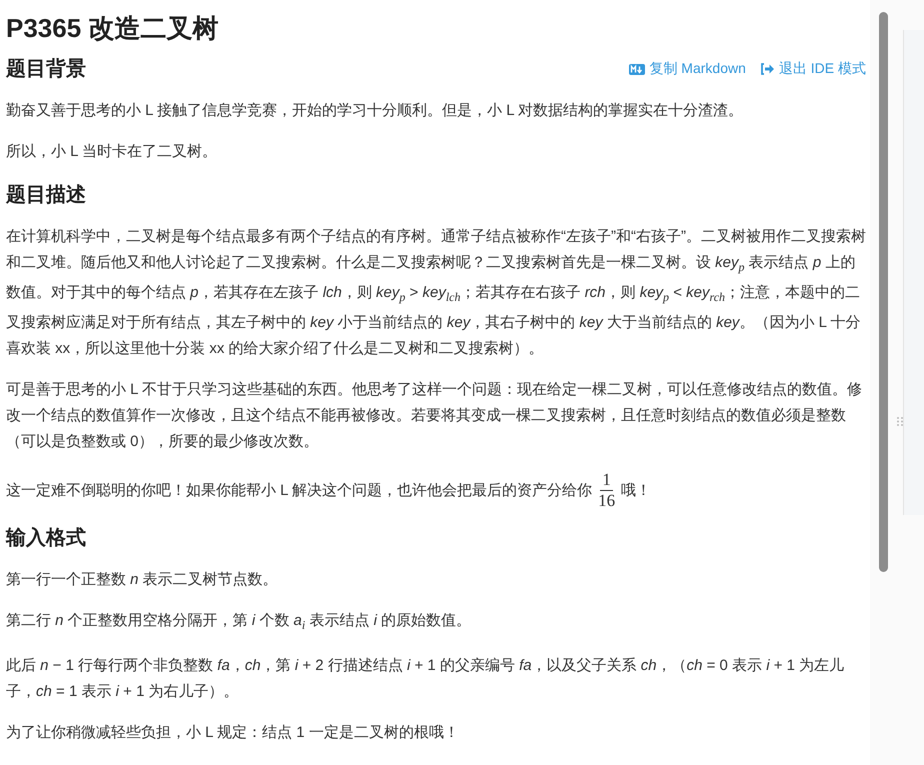 The height and width of the screenshot is (765, 924). What do you see at coordinates (233, 733) in the screenshot?
I see `paragraph: 为了让你稍微减轻些负担，小 L 规定：结点 1 一定是二叉树的根哦！` at bounding box center [233, 733].